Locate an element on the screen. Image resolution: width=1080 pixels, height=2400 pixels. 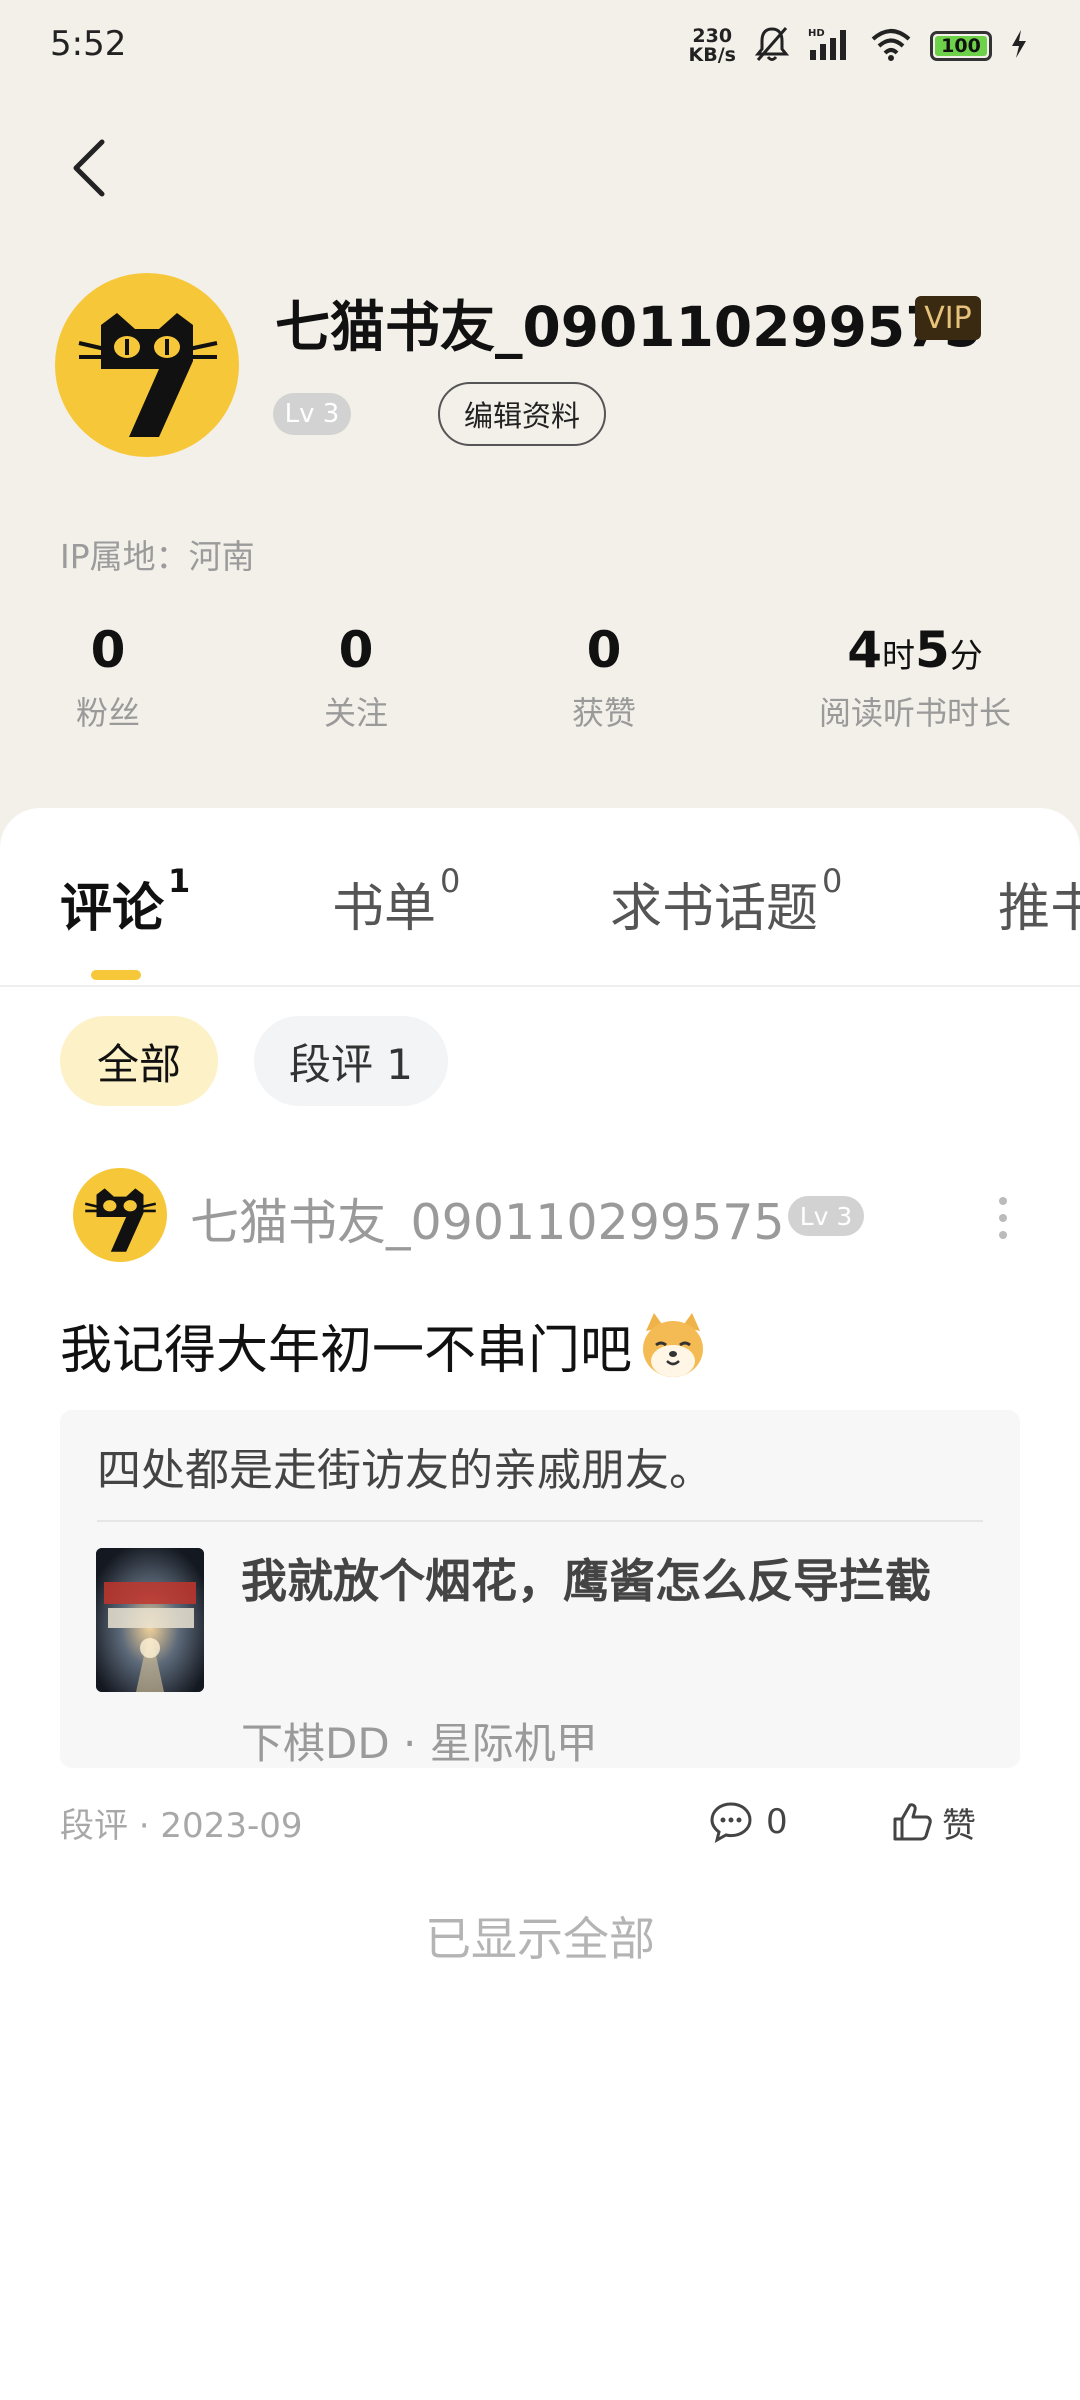
status-time: 5:52 is located at coordinates (88, 44).